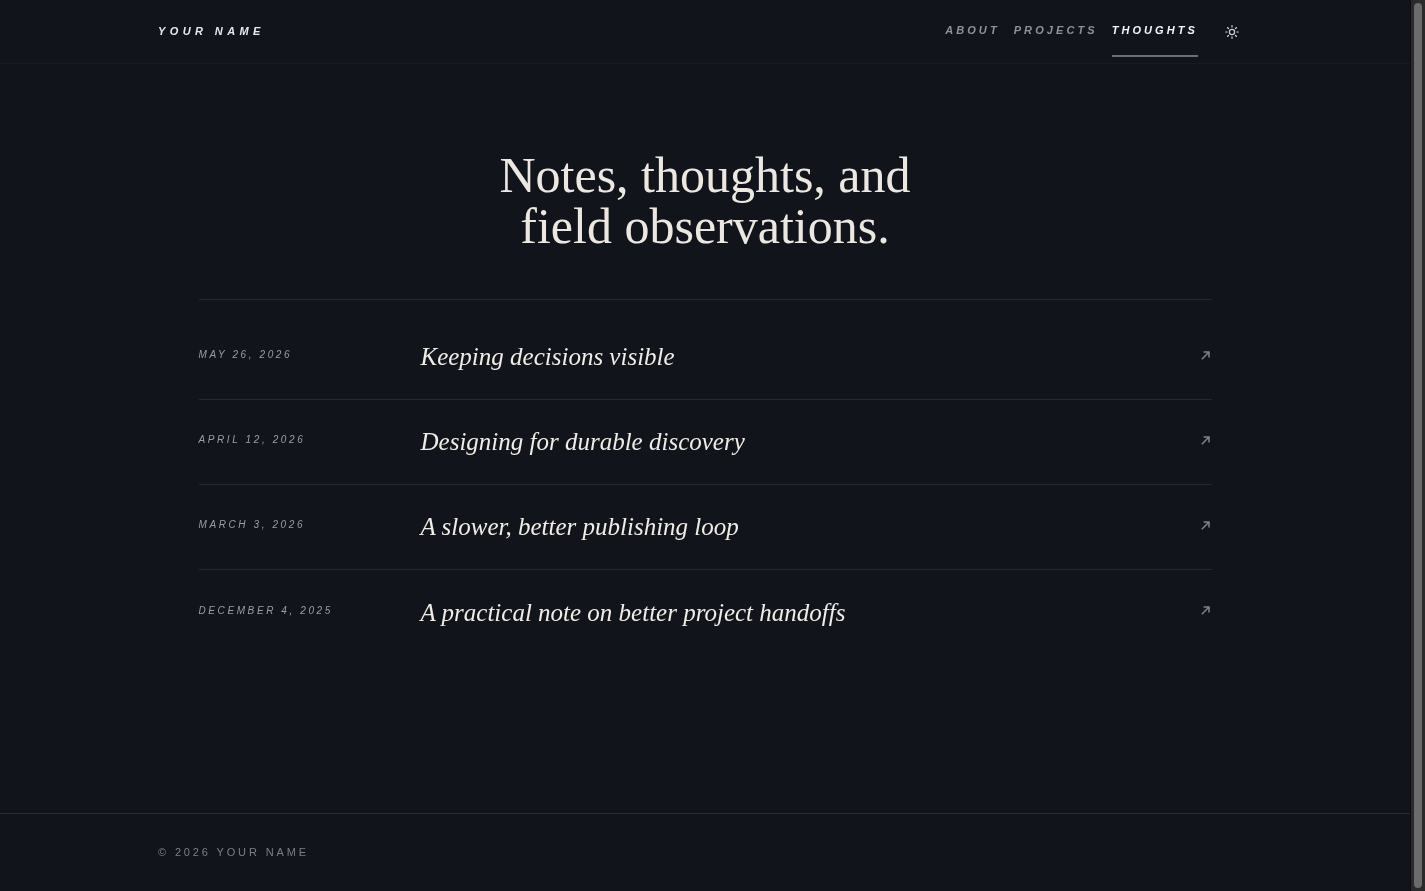 The width and height of the screenshot is (1425, 891). I want to click on nav-link: THOUGHTS, so click(1154, 28).